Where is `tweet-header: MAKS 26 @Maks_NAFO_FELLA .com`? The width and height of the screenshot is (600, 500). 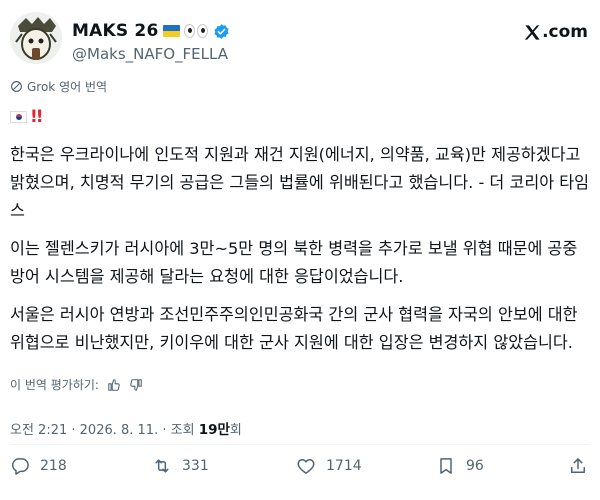 tweet-header: MAKS 26 @Maks_NAFO_FELLA .com is located at coordinates (300, 38).